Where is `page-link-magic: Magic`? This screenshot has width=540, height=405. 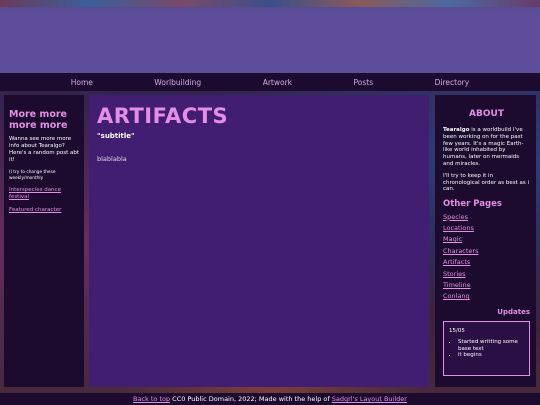 page-link-magic: Magic is located at coordinates (486, 239).